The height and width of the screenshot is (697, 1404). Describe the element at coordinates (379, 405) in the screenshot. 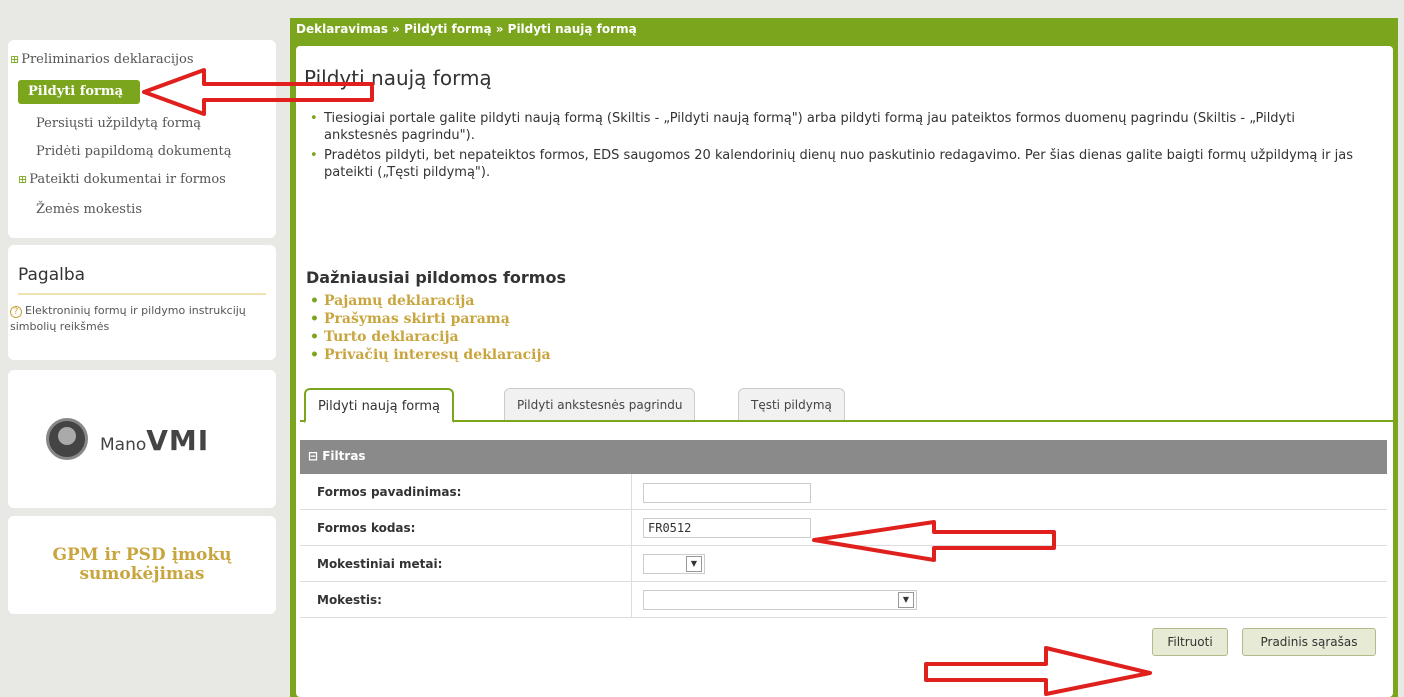

I see `tab-new-form: Pildyti naują formą` at that location.